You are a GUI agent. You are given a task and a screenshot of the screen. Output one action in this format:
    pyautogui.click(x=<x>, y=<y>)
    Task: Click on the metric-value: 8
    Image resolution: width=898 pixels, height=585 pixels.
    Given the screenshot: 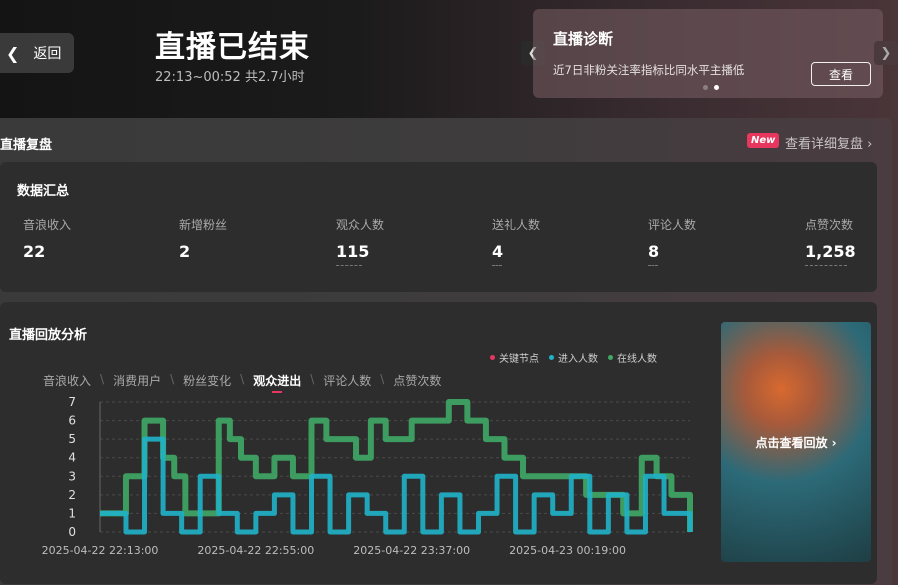 What is the action you would take?
    pyautogui.click(x=654, y=251)
    